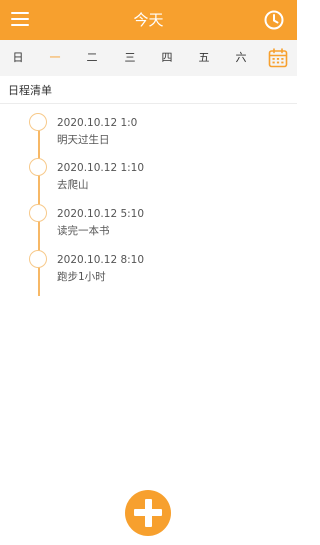 This screenshot has width=320, height=545. I want to click on page-title: 今天, so click(148, 20).